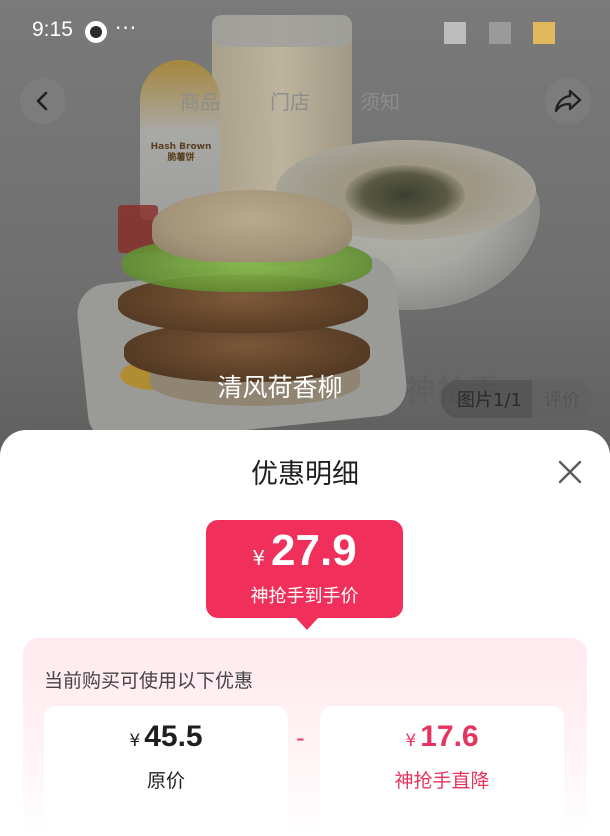 The width and height of the screenshot is (610, 836). I want to click on glass-rim, so click(282, 31).